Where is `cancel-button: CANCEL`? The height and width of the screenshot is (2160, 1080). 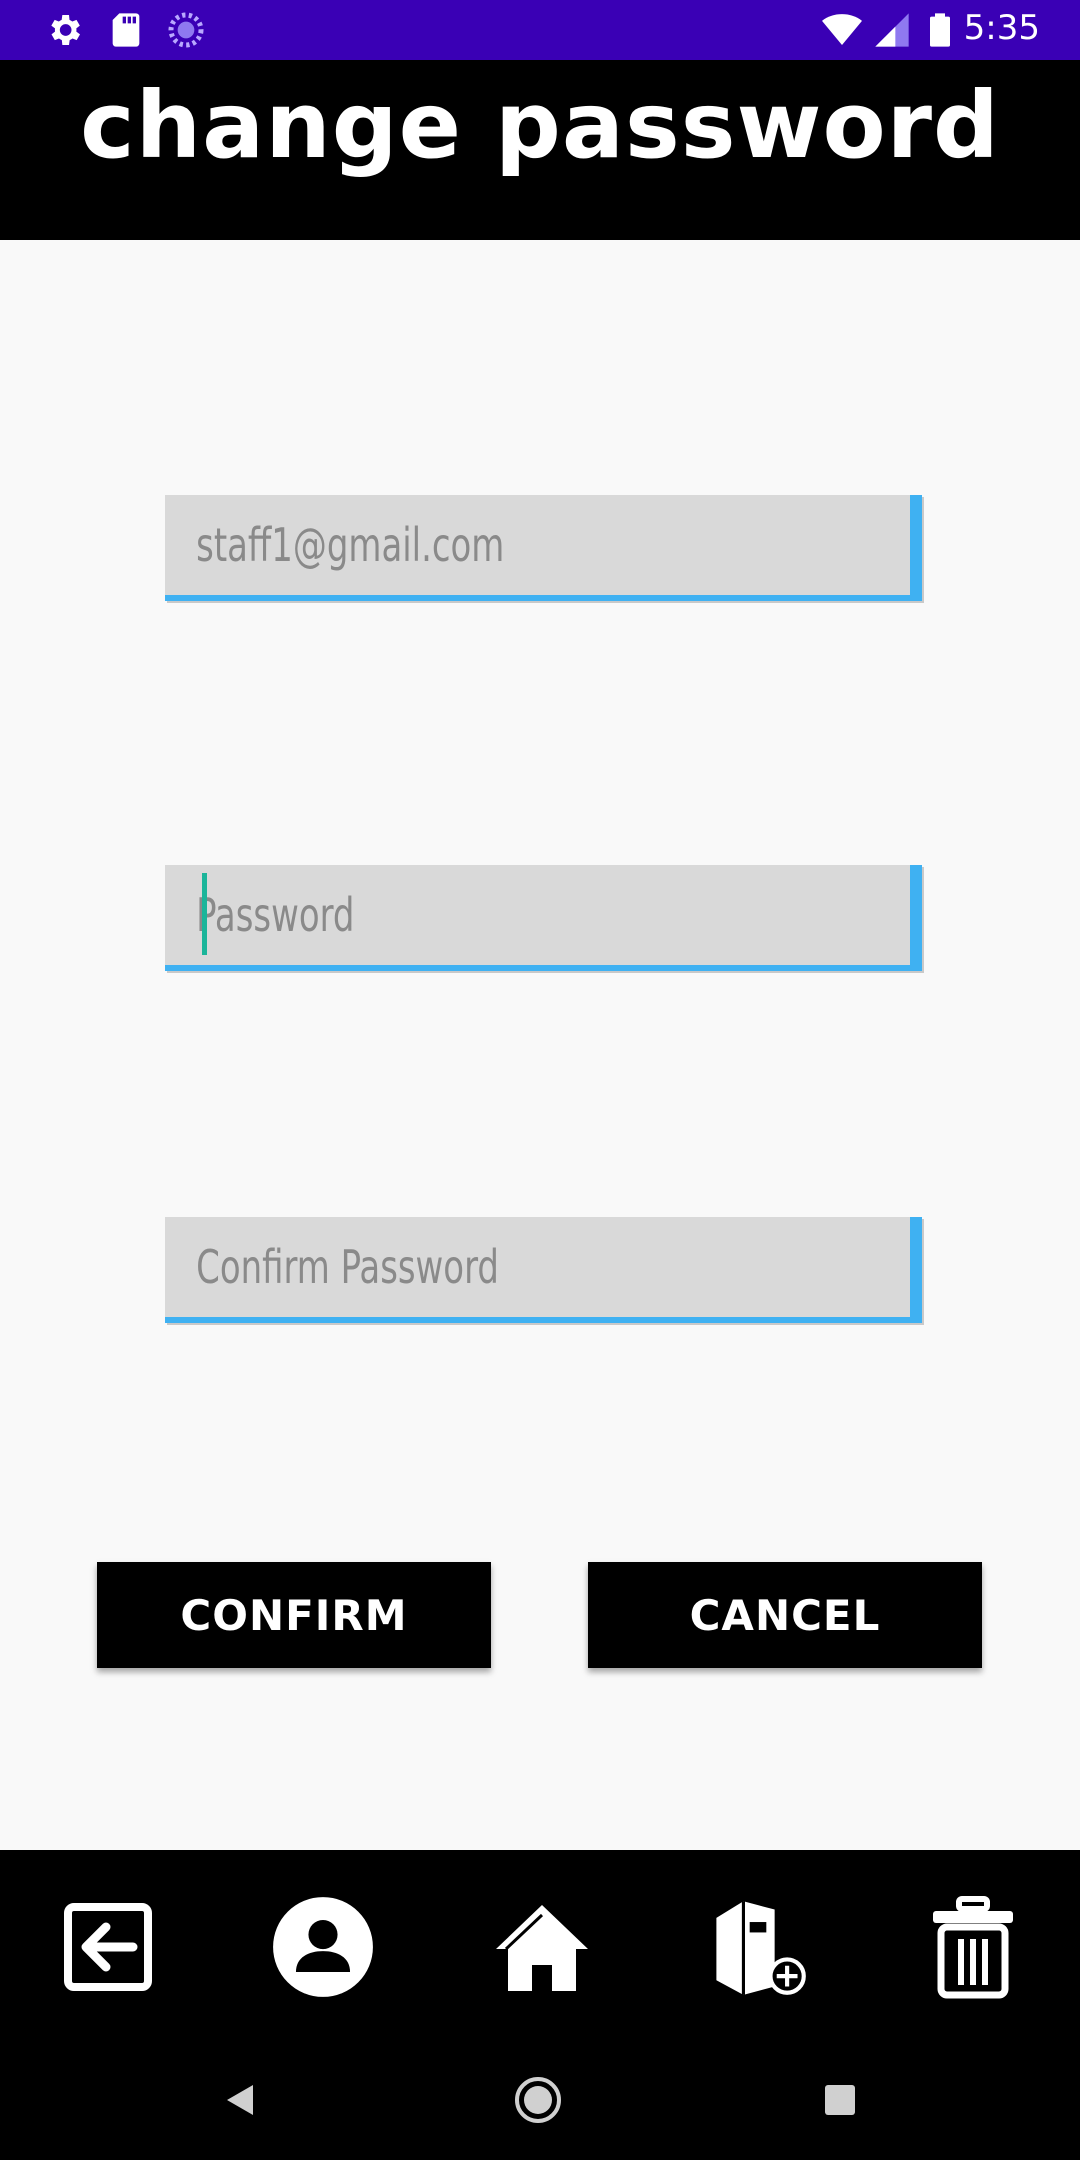 cancel-button: CANCEL is located at coordinates (785, 1615).